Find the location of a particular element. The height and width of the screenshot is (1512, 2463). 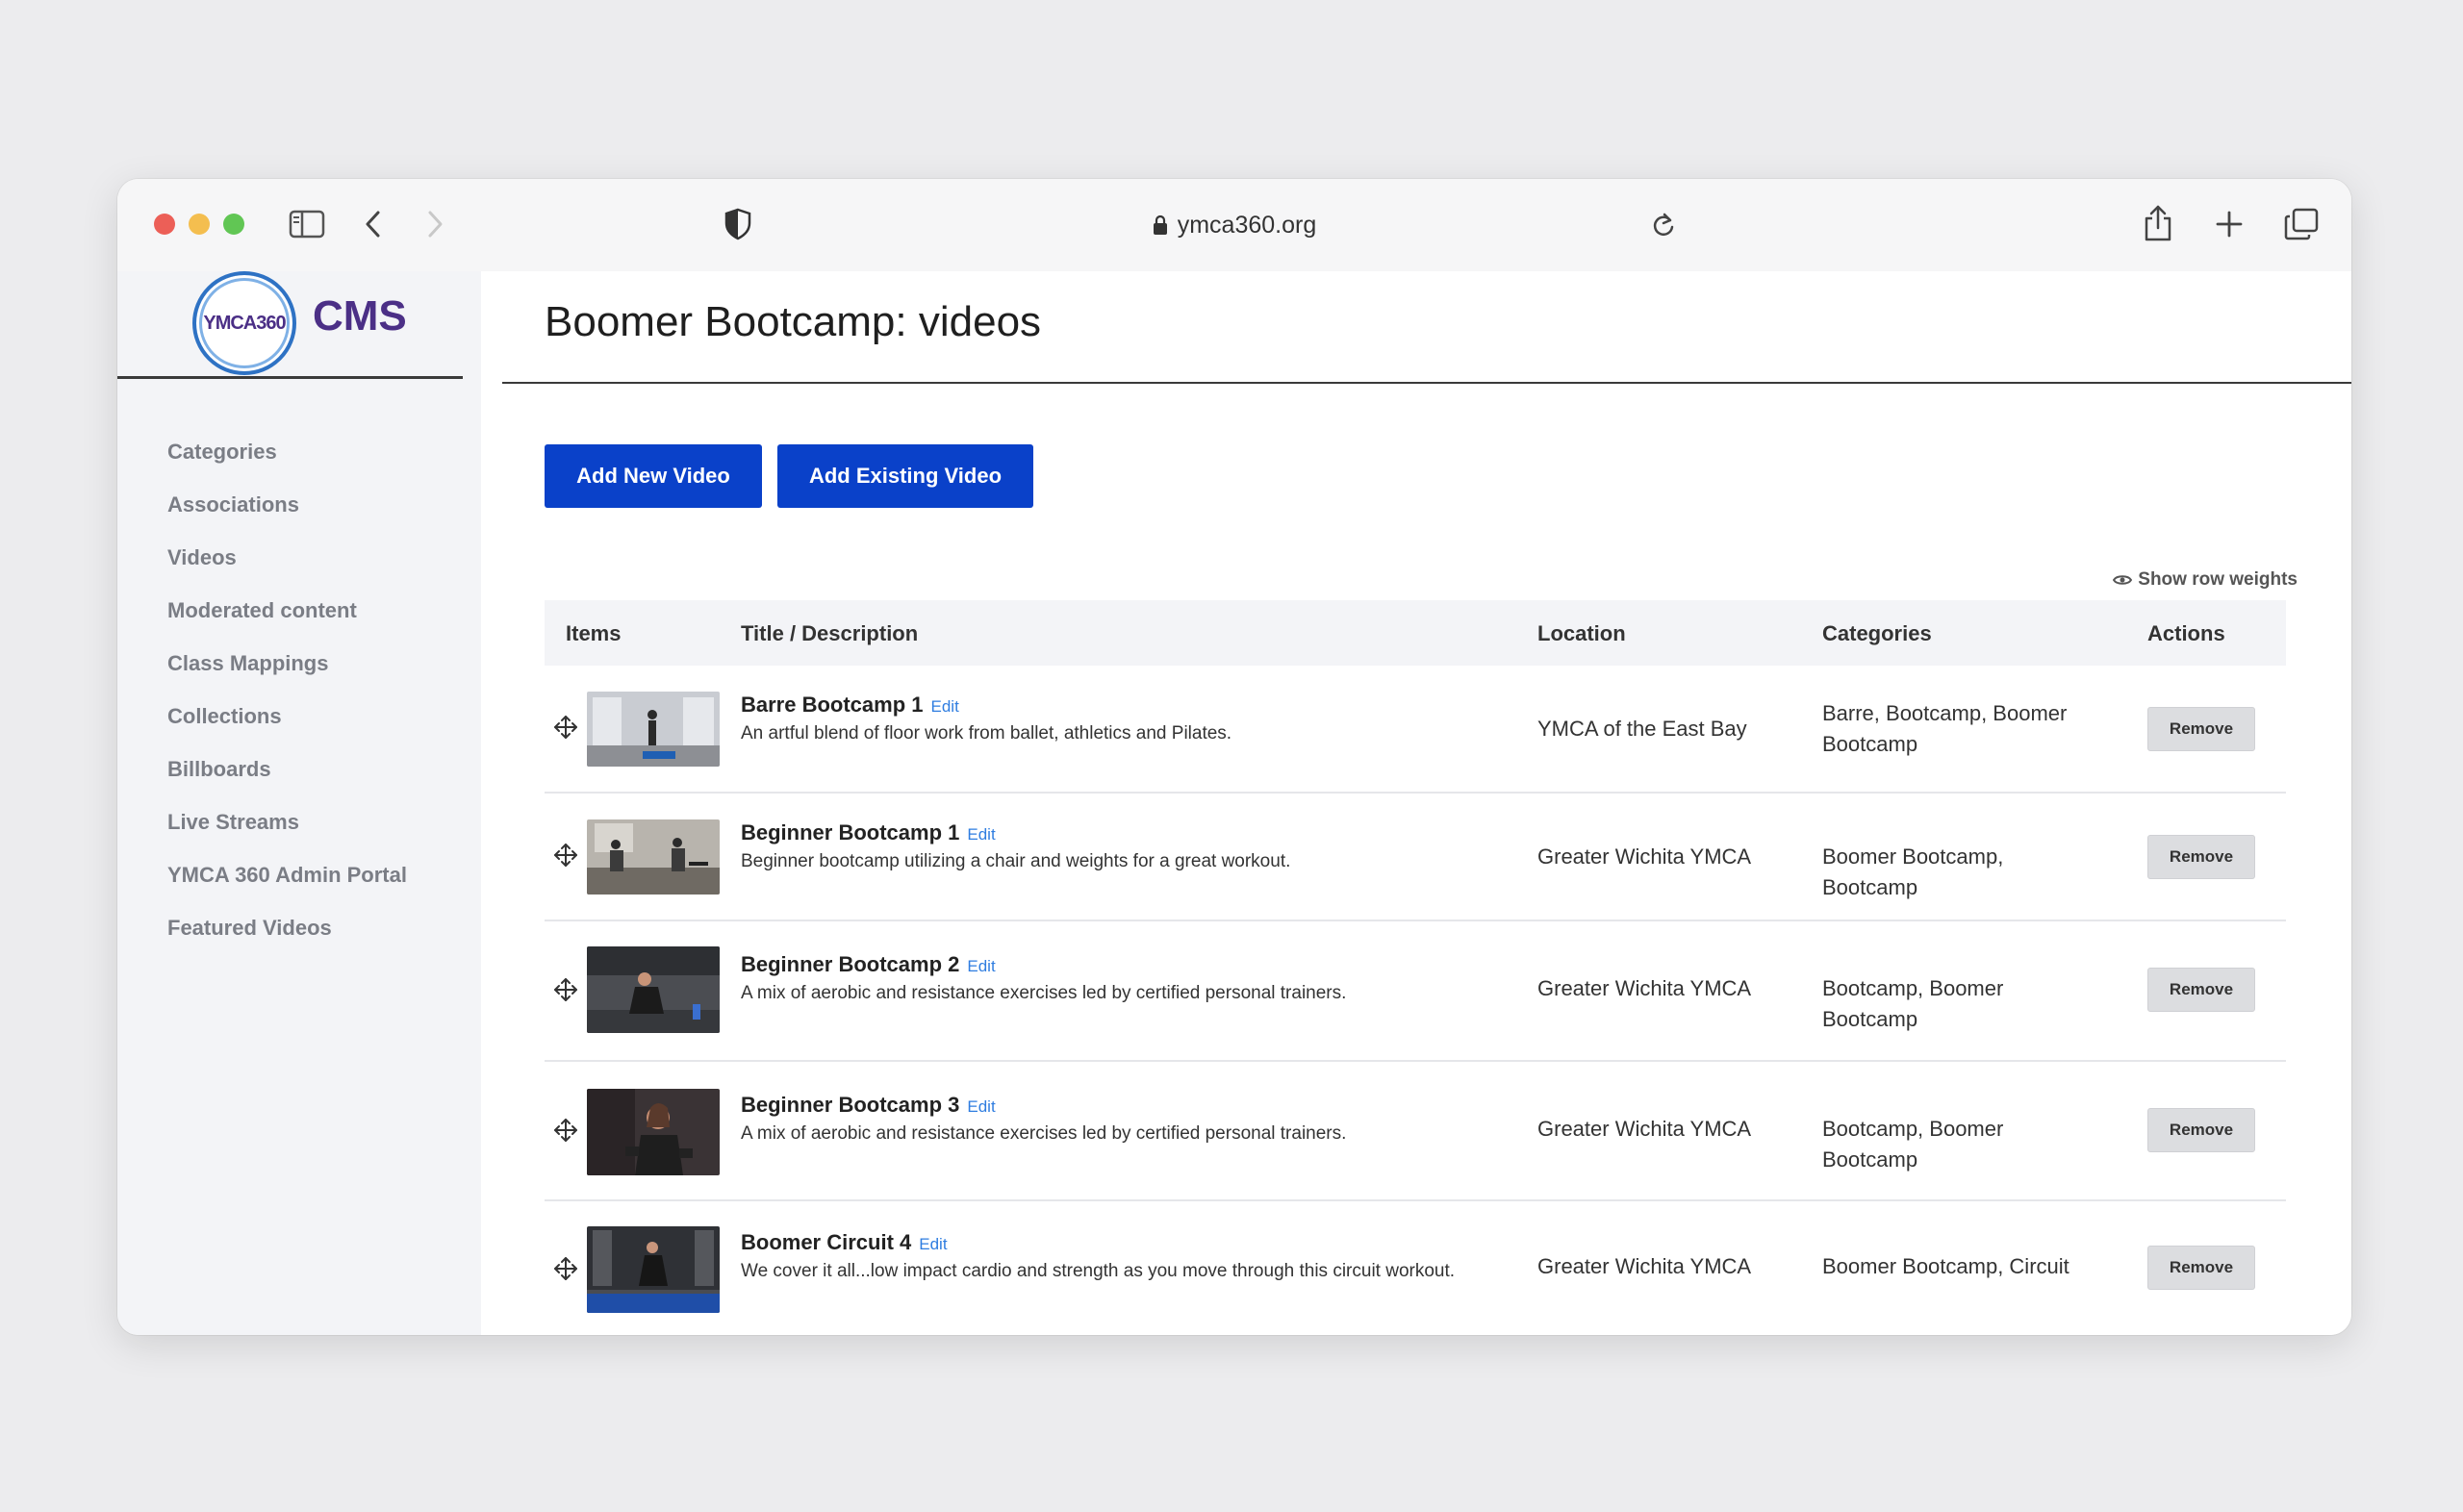

column-header-actions: Actions is located at coordinates (2186, 633).